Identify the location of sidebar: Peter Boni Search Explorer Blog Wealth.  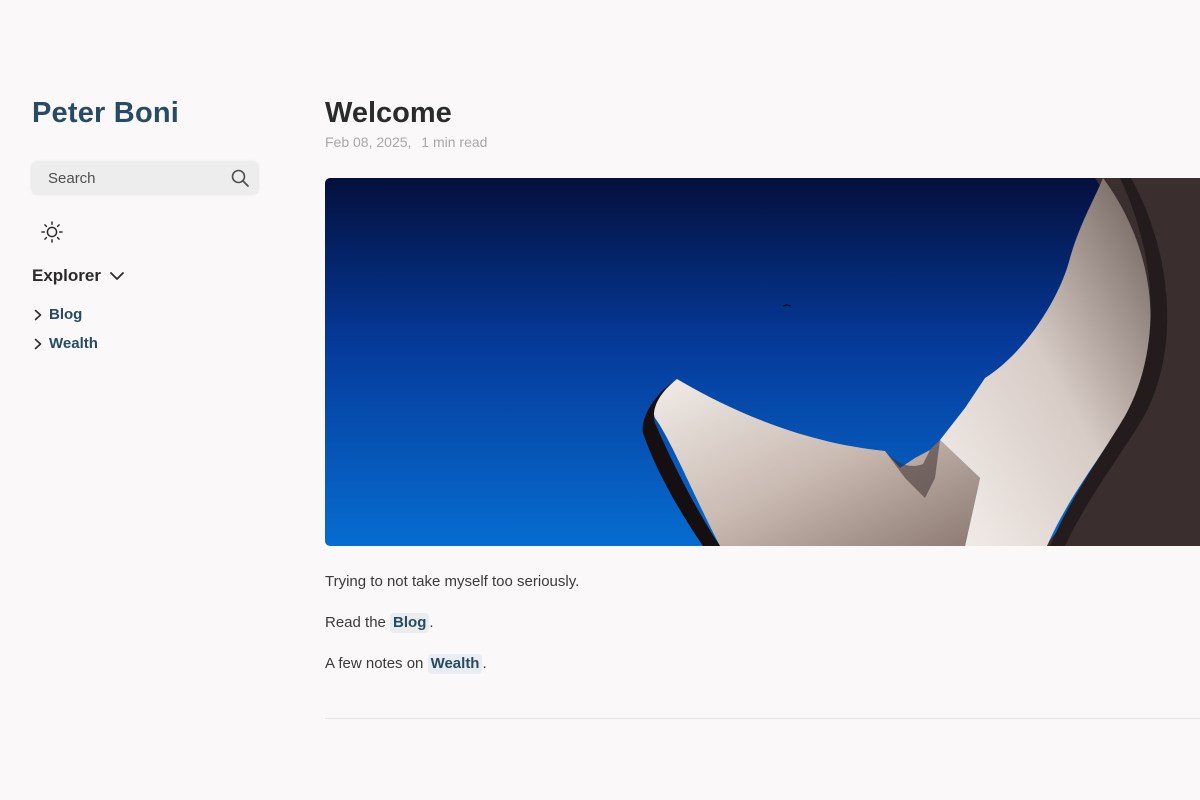
(145, 227).